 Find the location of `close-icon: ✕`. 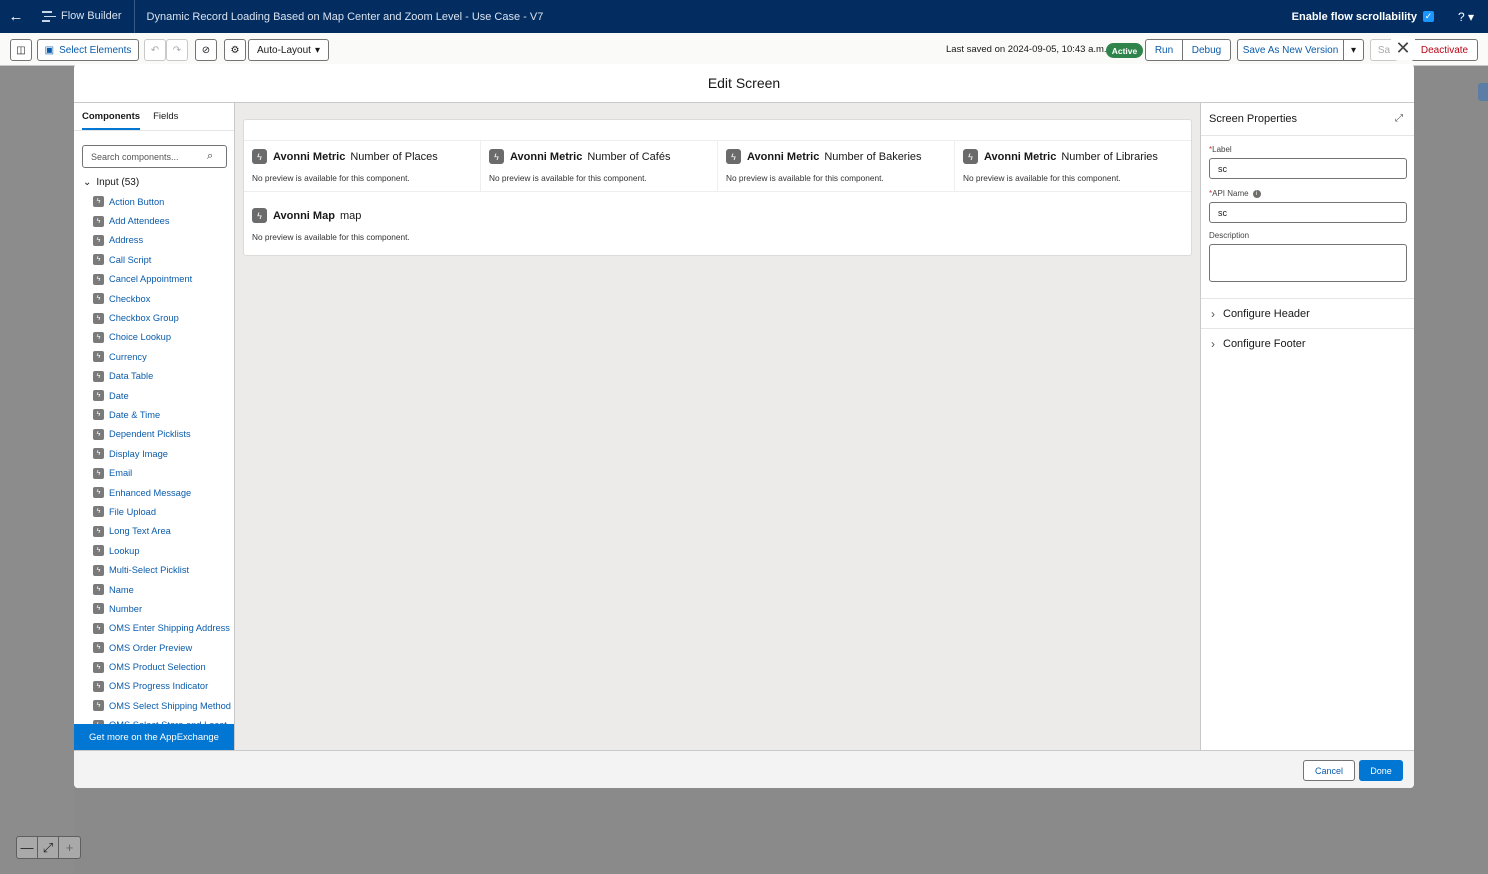

close-icon: ✕ is located at coordinates (1403, 48).